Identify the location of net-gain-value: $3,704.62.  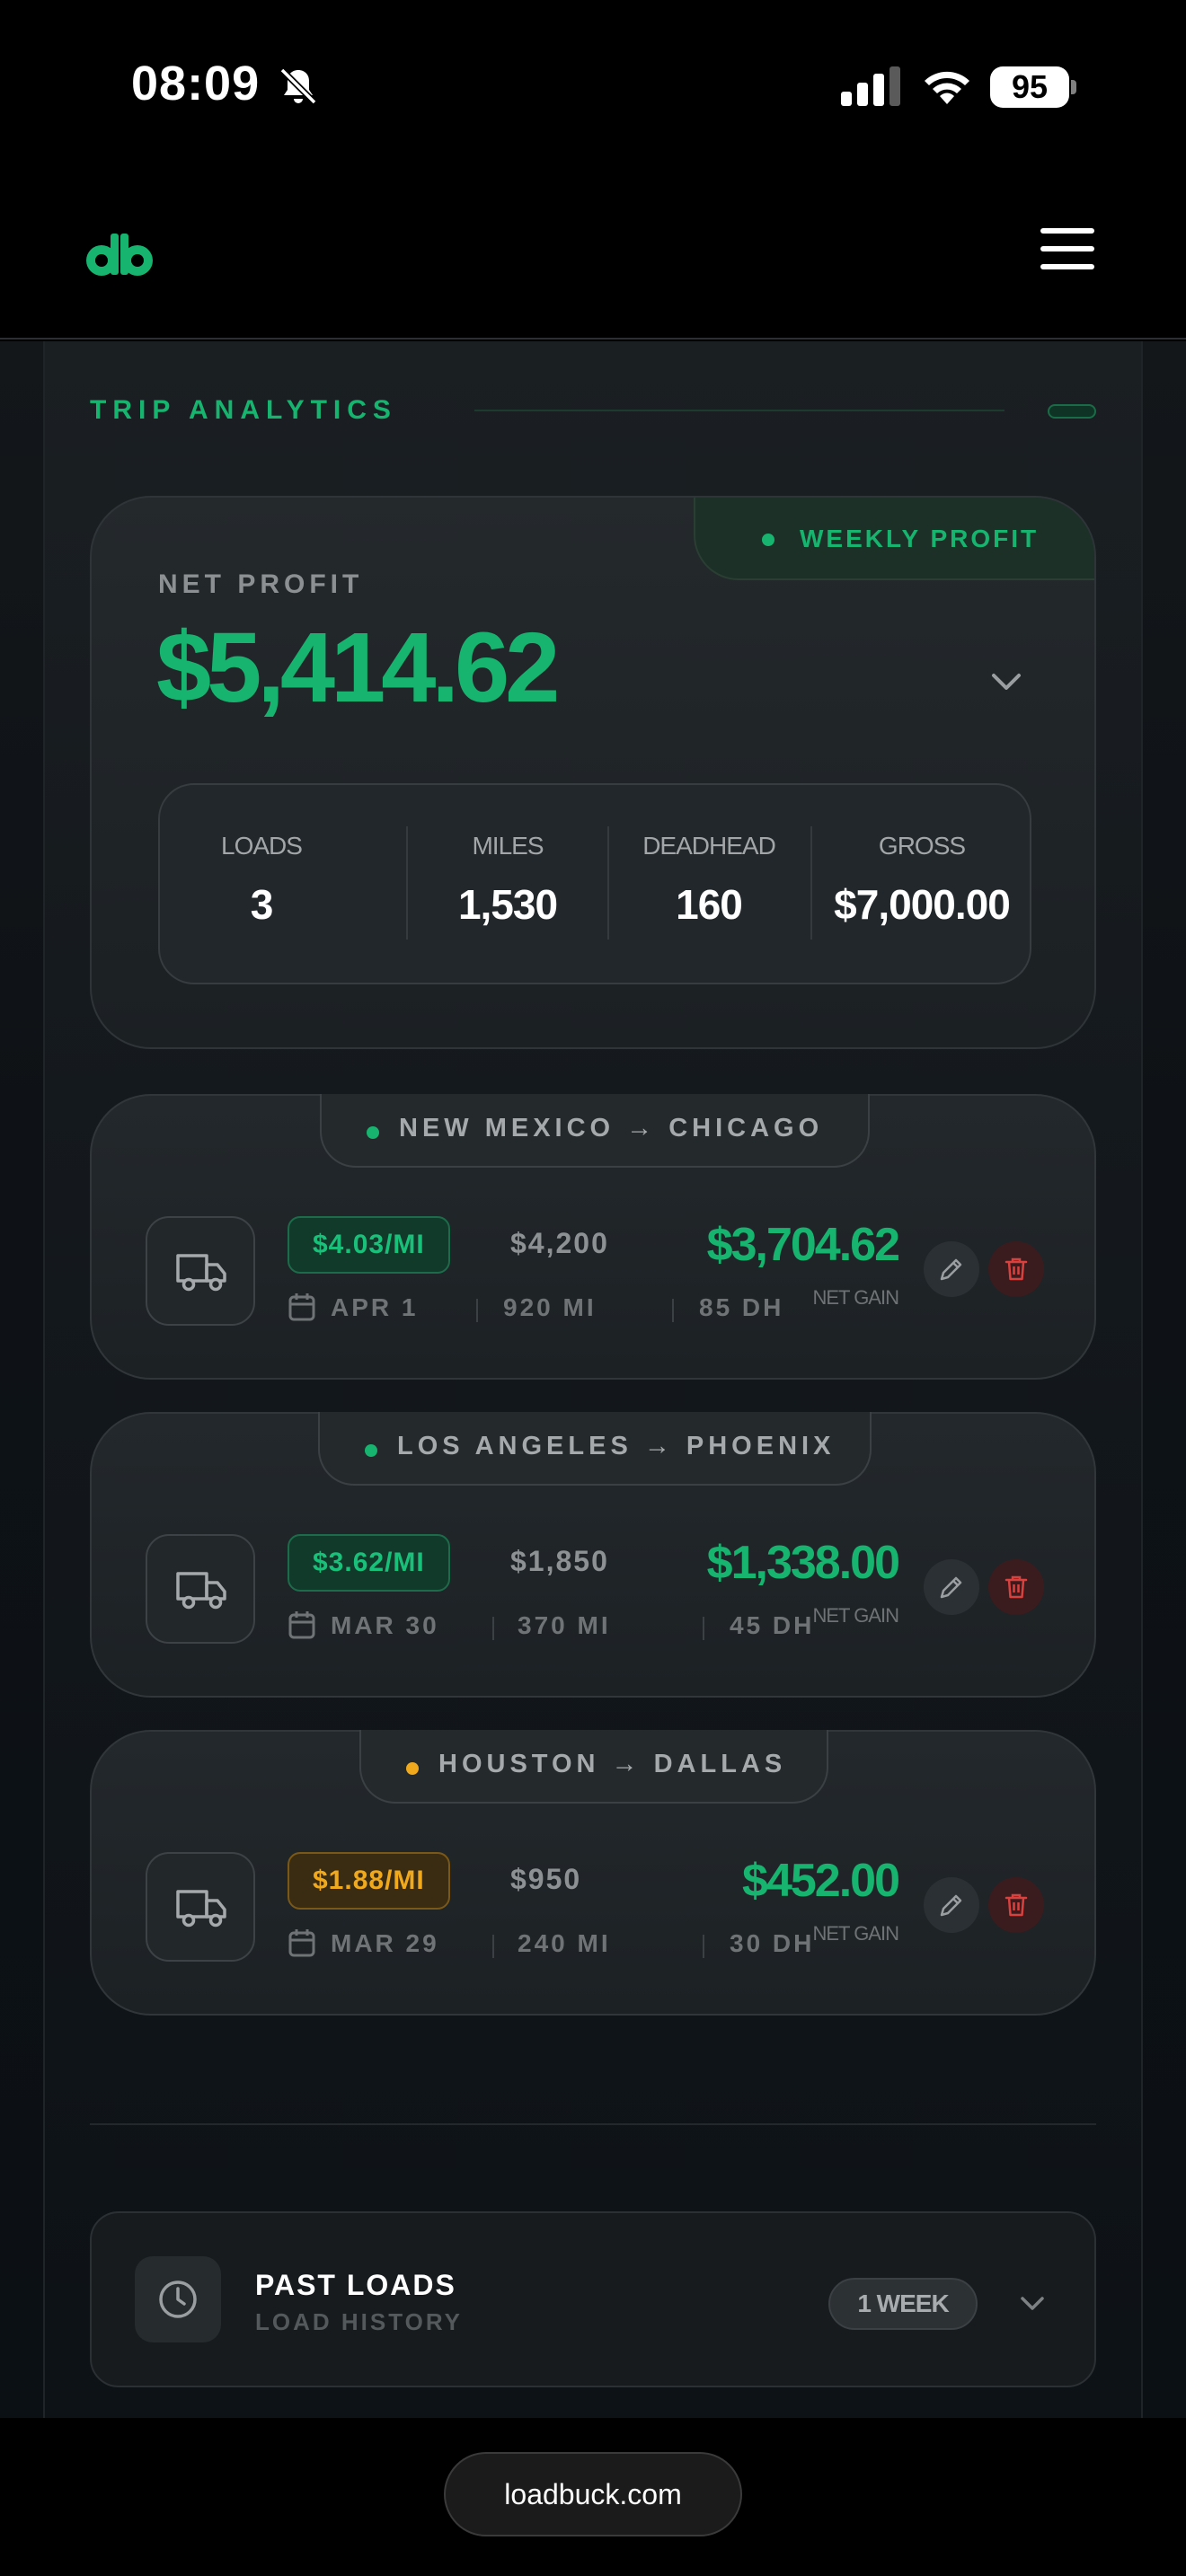
(803, 1245).